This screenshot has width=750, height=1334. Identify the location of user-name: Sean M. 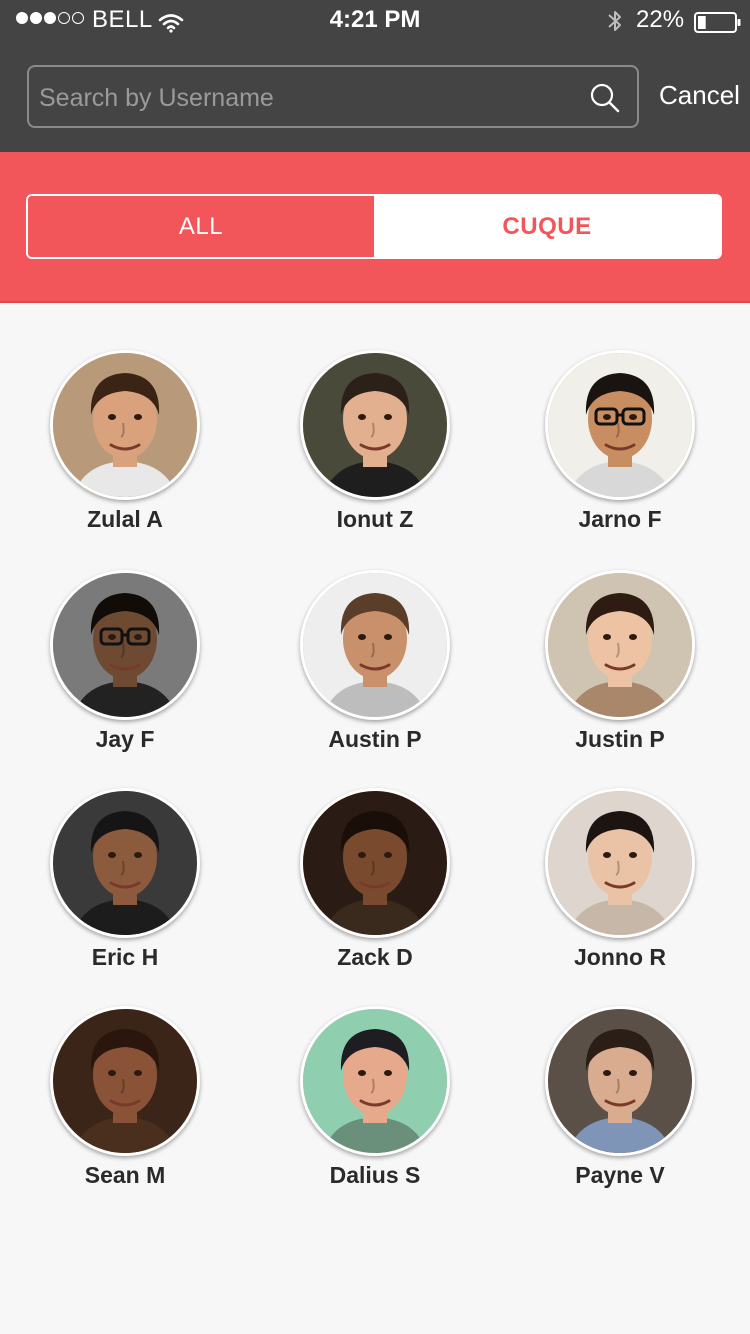
(125, 1175).